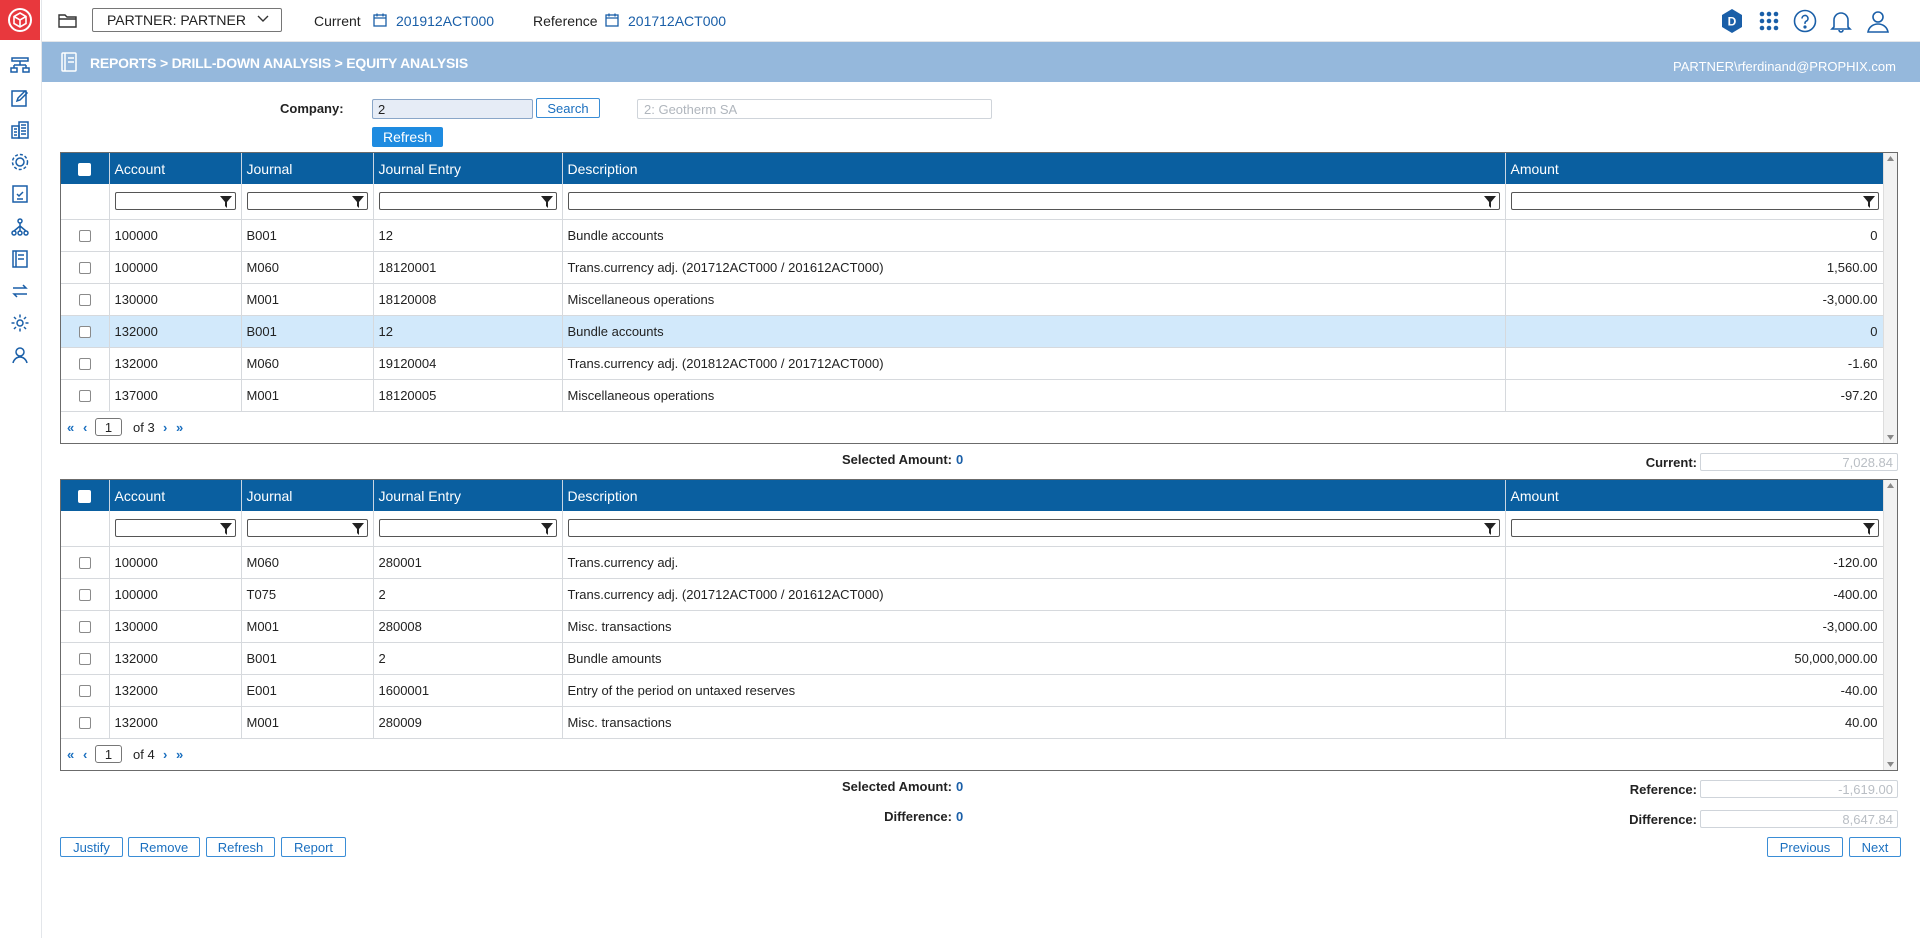 The height and width of the screenshot is (938, 1920). What do you see at coordinates (175, 626) in the screenshot?
I see `cell-account: 130000` at bounding box center [175, 626].